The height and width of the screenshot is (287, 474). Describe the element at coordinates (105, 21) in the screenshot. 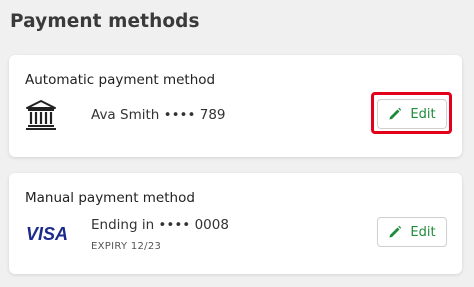

I see `page-title: Payment methods` at that location.